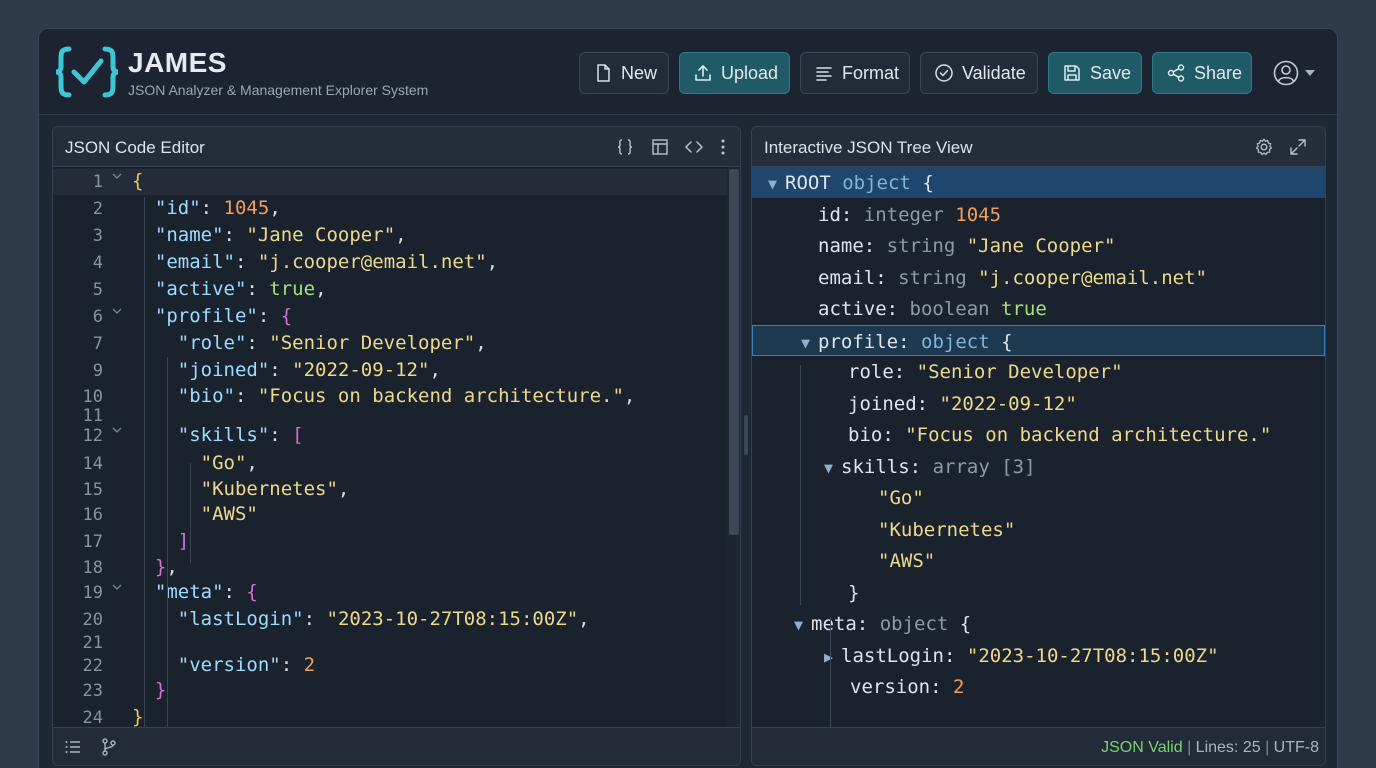  Describe the element at coordinates (979, 73) in the screenshot. I see `validate-button: Validate` at that location.